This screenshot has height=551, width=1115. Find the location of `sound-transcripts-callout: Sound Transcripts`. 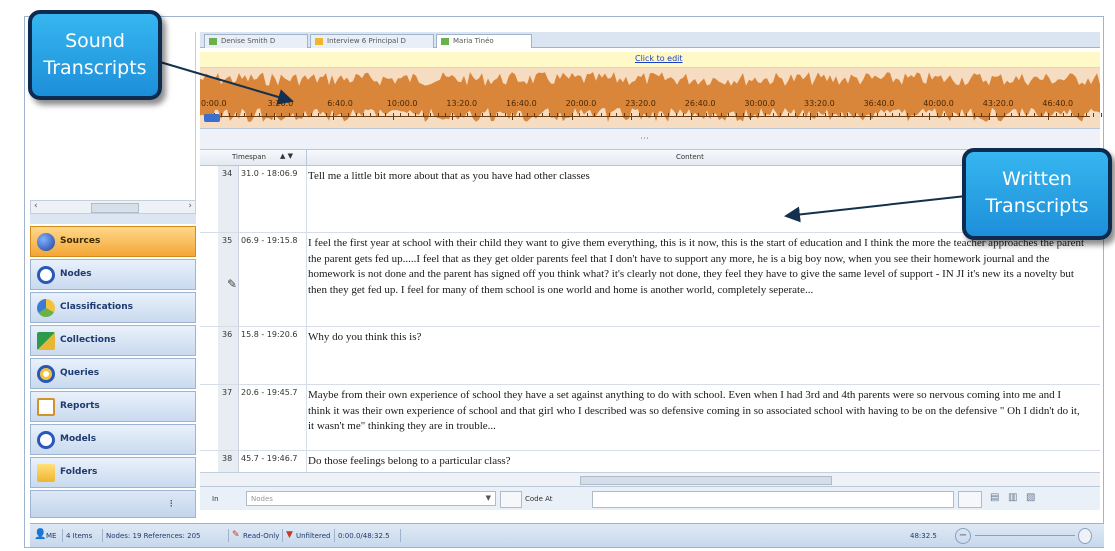

sound-transcripts-callout: Sound Transcripts is located at coordinates (95, 55).